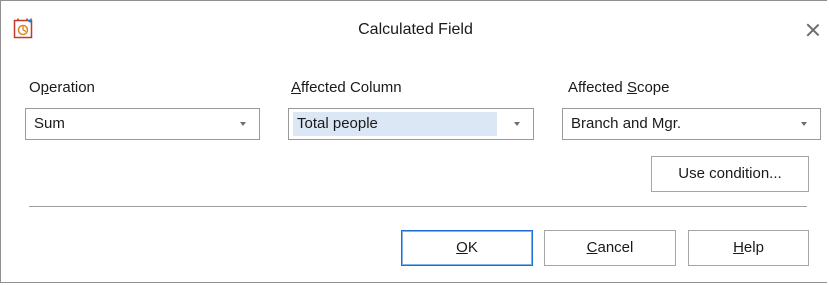 The height and width of the screenshot is (285, 829). What do you see at coordinates (62, 87) in the screenshot?
I see `operation-label: Operation` at bounding box center [62, 87].